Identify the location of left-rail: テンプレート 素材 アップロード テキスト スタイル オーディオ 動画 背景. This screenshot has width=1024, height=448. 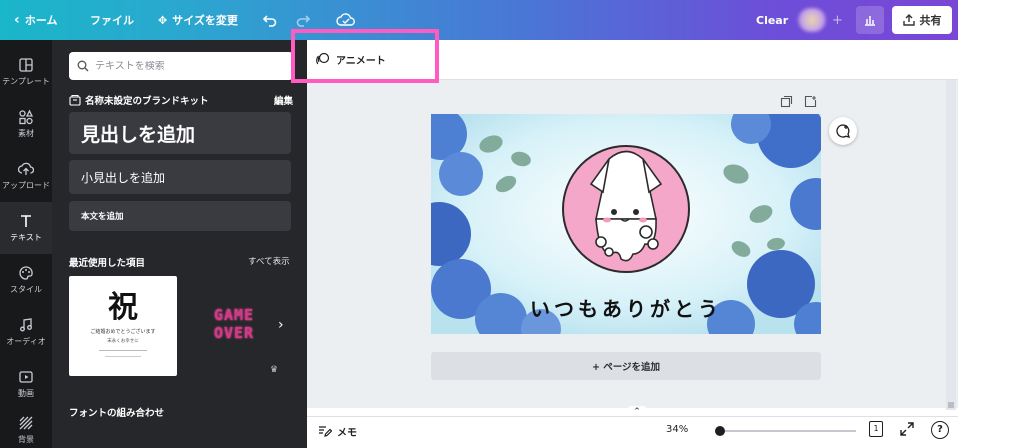
(26, 244).